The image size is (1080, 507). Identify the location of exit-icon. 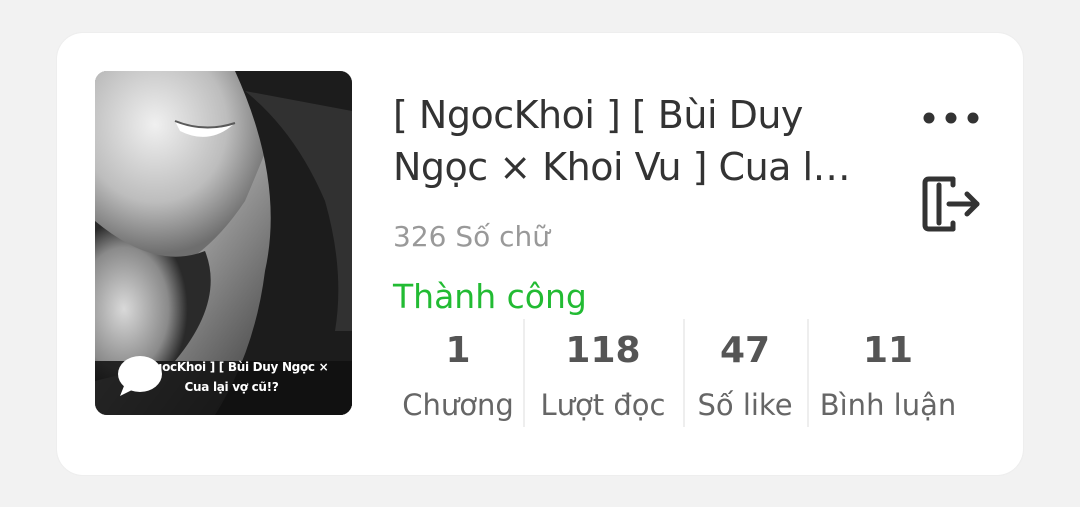
(951, 204).